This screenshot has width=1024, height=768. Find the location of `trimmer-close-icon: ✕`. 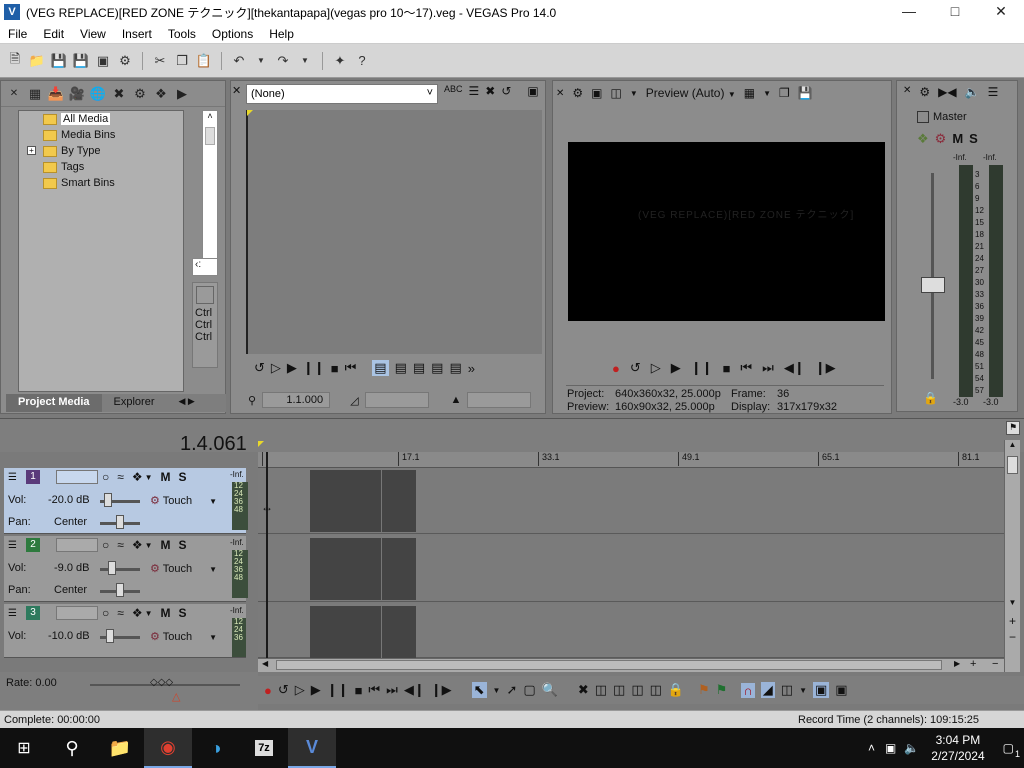

trimmer-close-icon: ✕ is located at coordinates (236, 90).